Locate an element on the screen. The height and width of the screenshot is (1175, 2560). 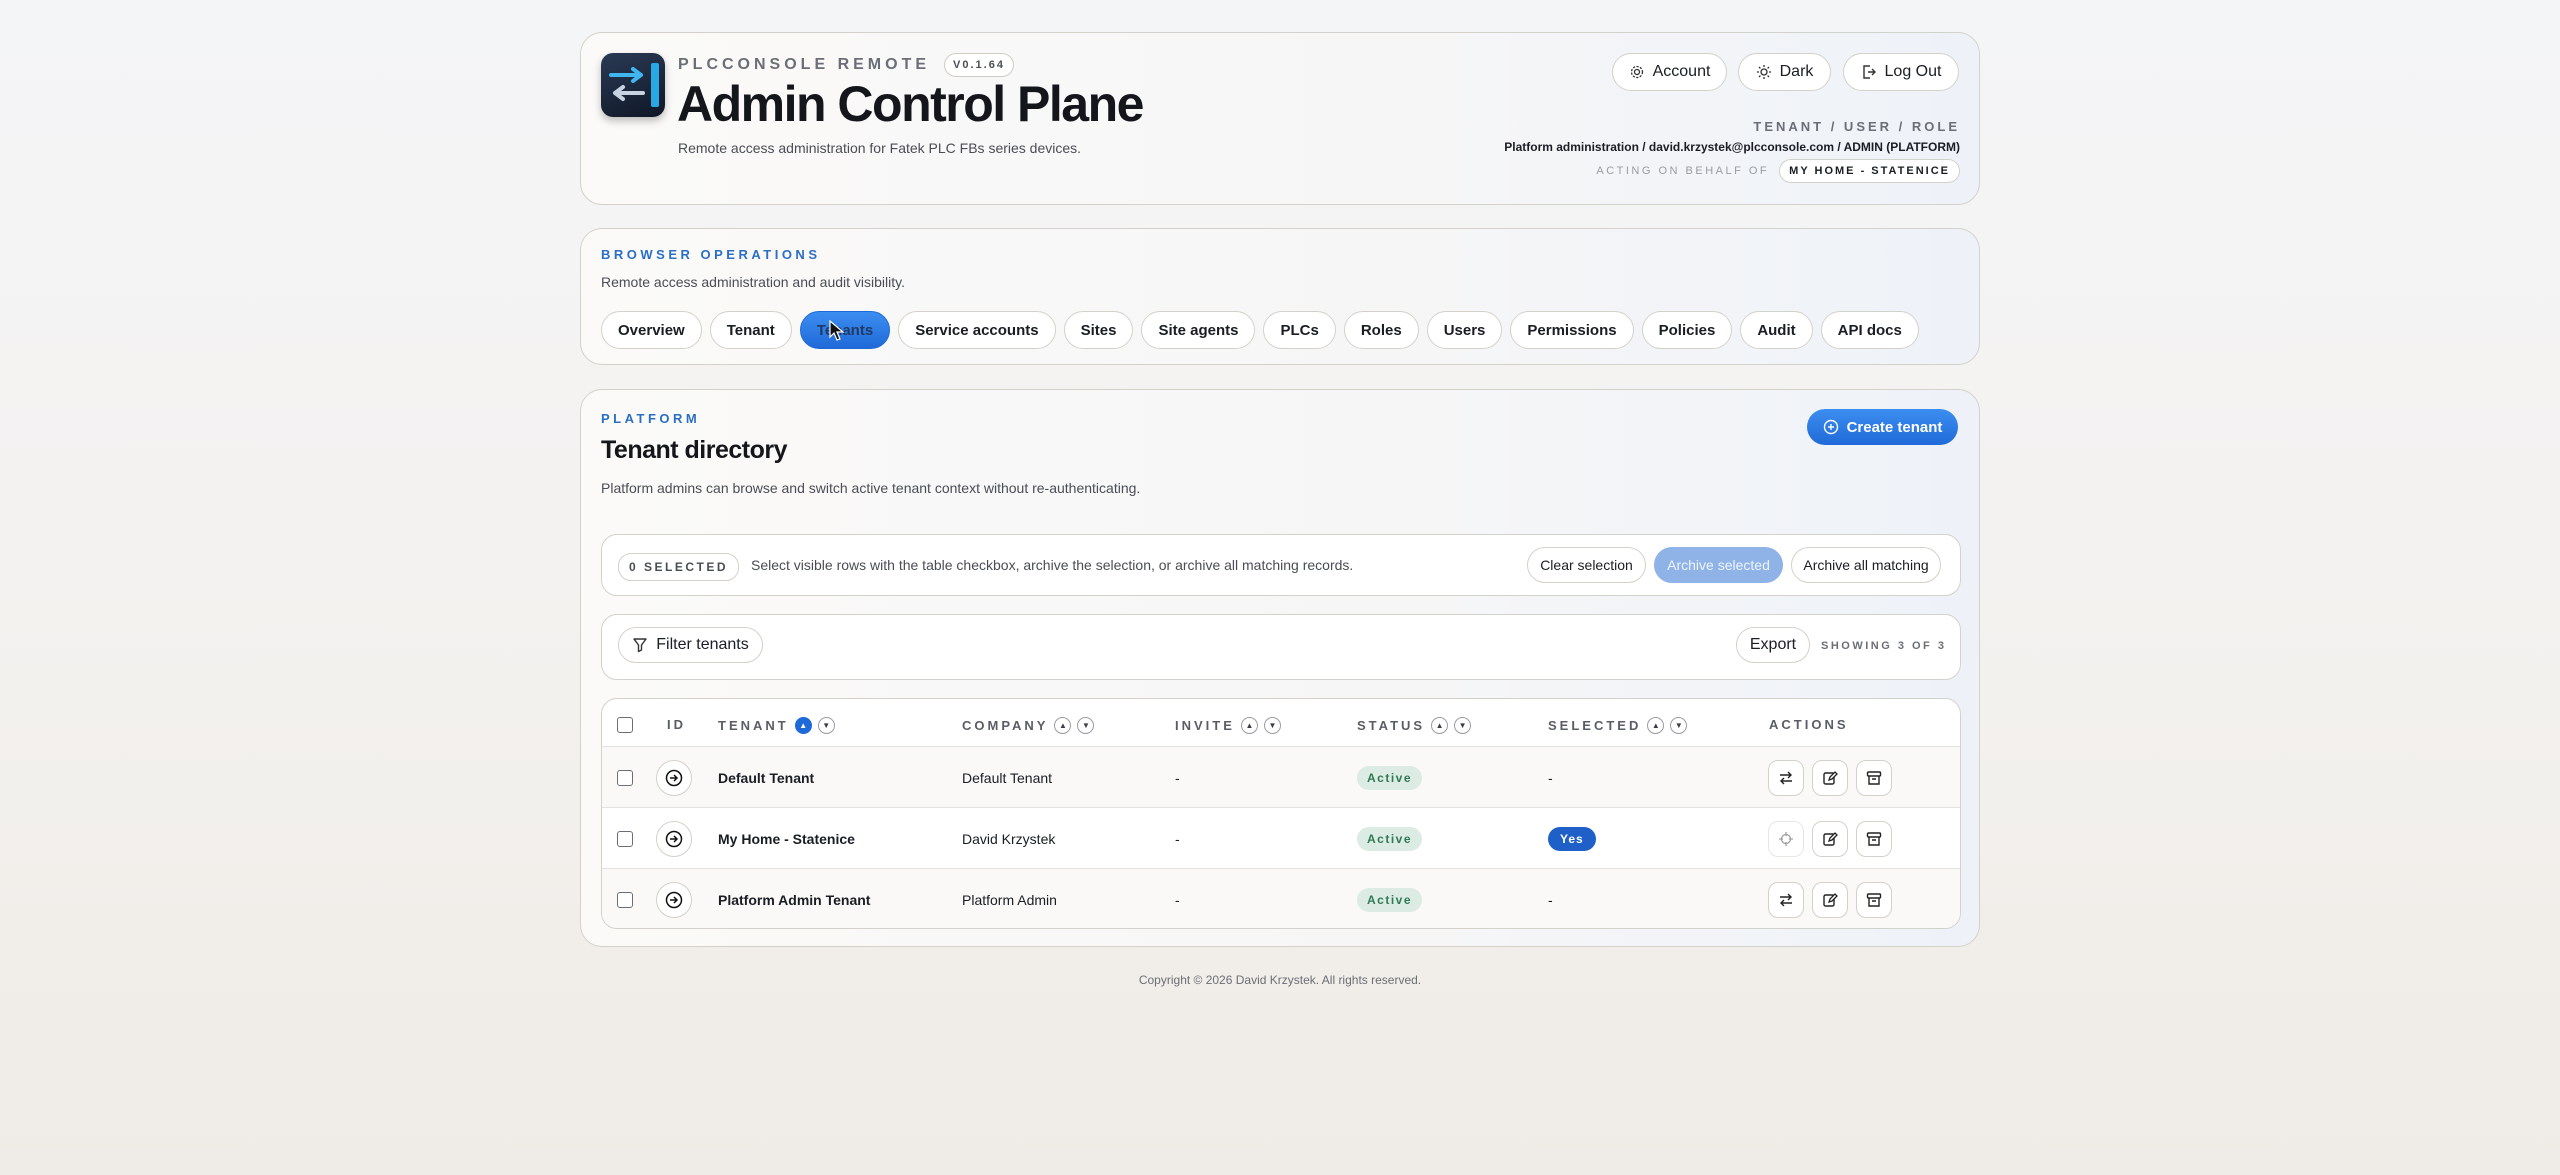
column-header-actions: ACTIONS is located at coordinates (1809, 724).